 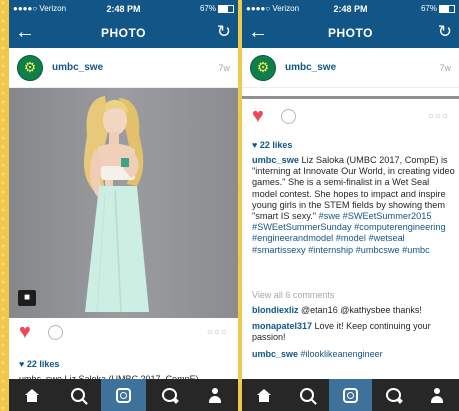 I want to click on comment-username: umbc_swe, so click(x=275, y=354).